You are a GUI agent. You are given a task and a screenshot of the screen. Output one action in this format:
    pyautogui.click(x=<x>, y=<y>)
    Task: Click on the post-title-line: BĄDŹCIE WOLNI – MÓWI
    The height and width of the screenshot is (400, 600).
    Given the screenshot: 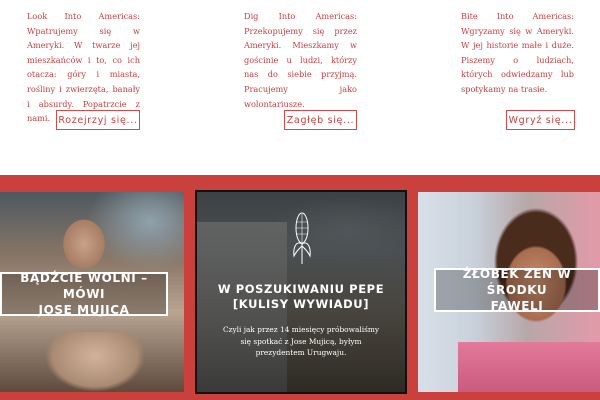 What is the action you would take?
    pyautogui.click(x=84, y=286)
    